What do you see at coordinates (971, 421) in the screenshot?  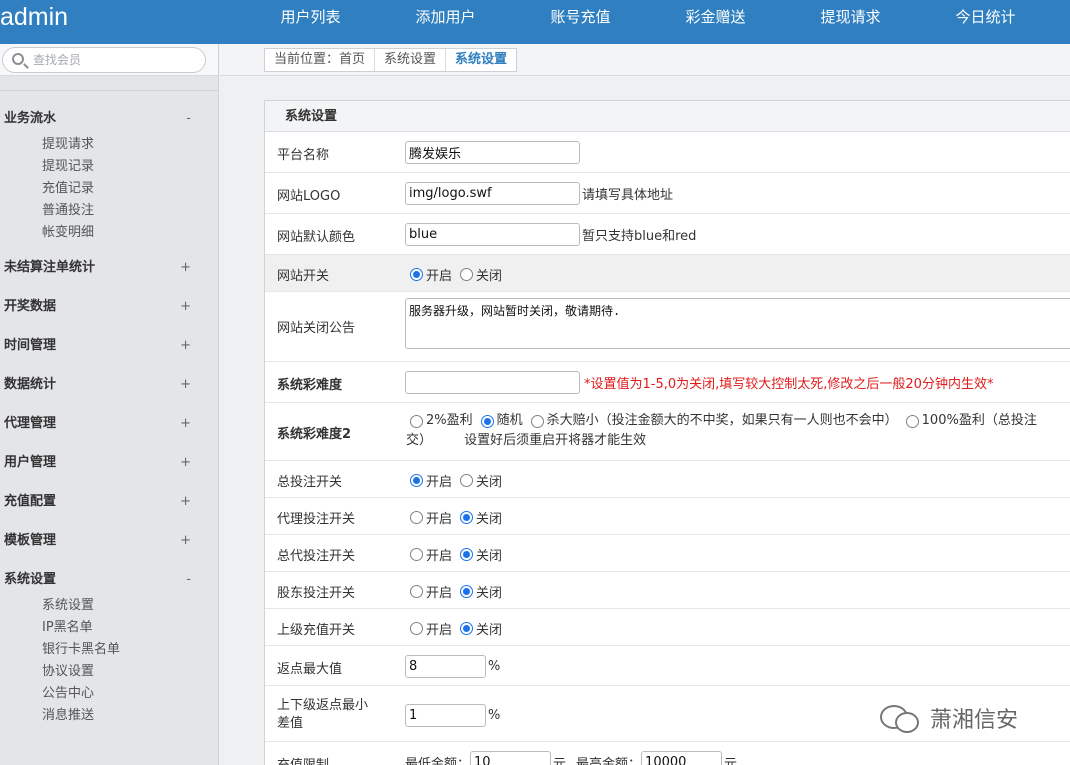 I see `difficulty2-profit100-radio: 100%盈利（总投注` at bounding box center [971, 421].